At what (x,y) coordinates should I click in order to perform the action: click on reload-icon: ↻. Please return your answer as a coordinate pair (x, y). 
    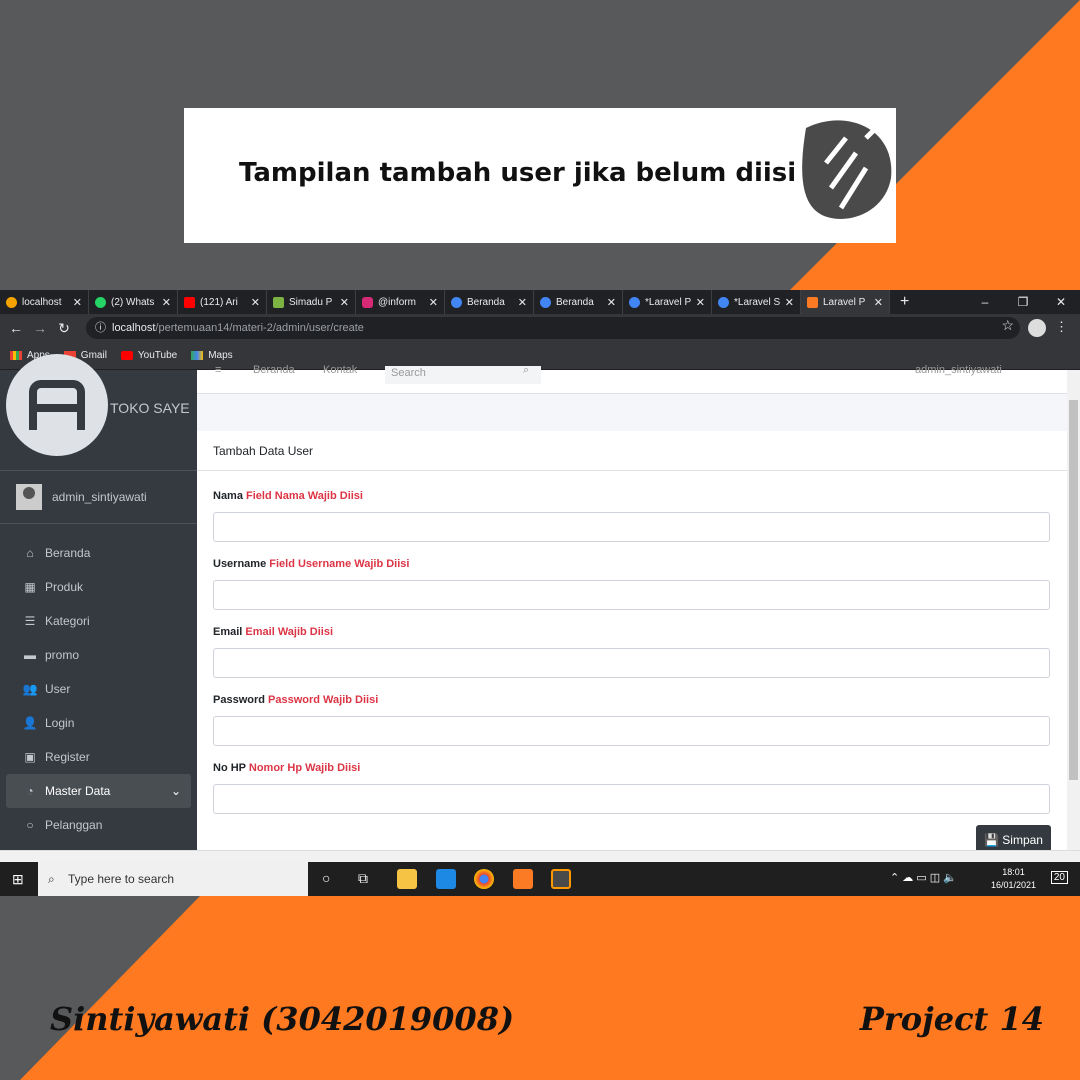
    Looking at the image, I should click on (64, 328).